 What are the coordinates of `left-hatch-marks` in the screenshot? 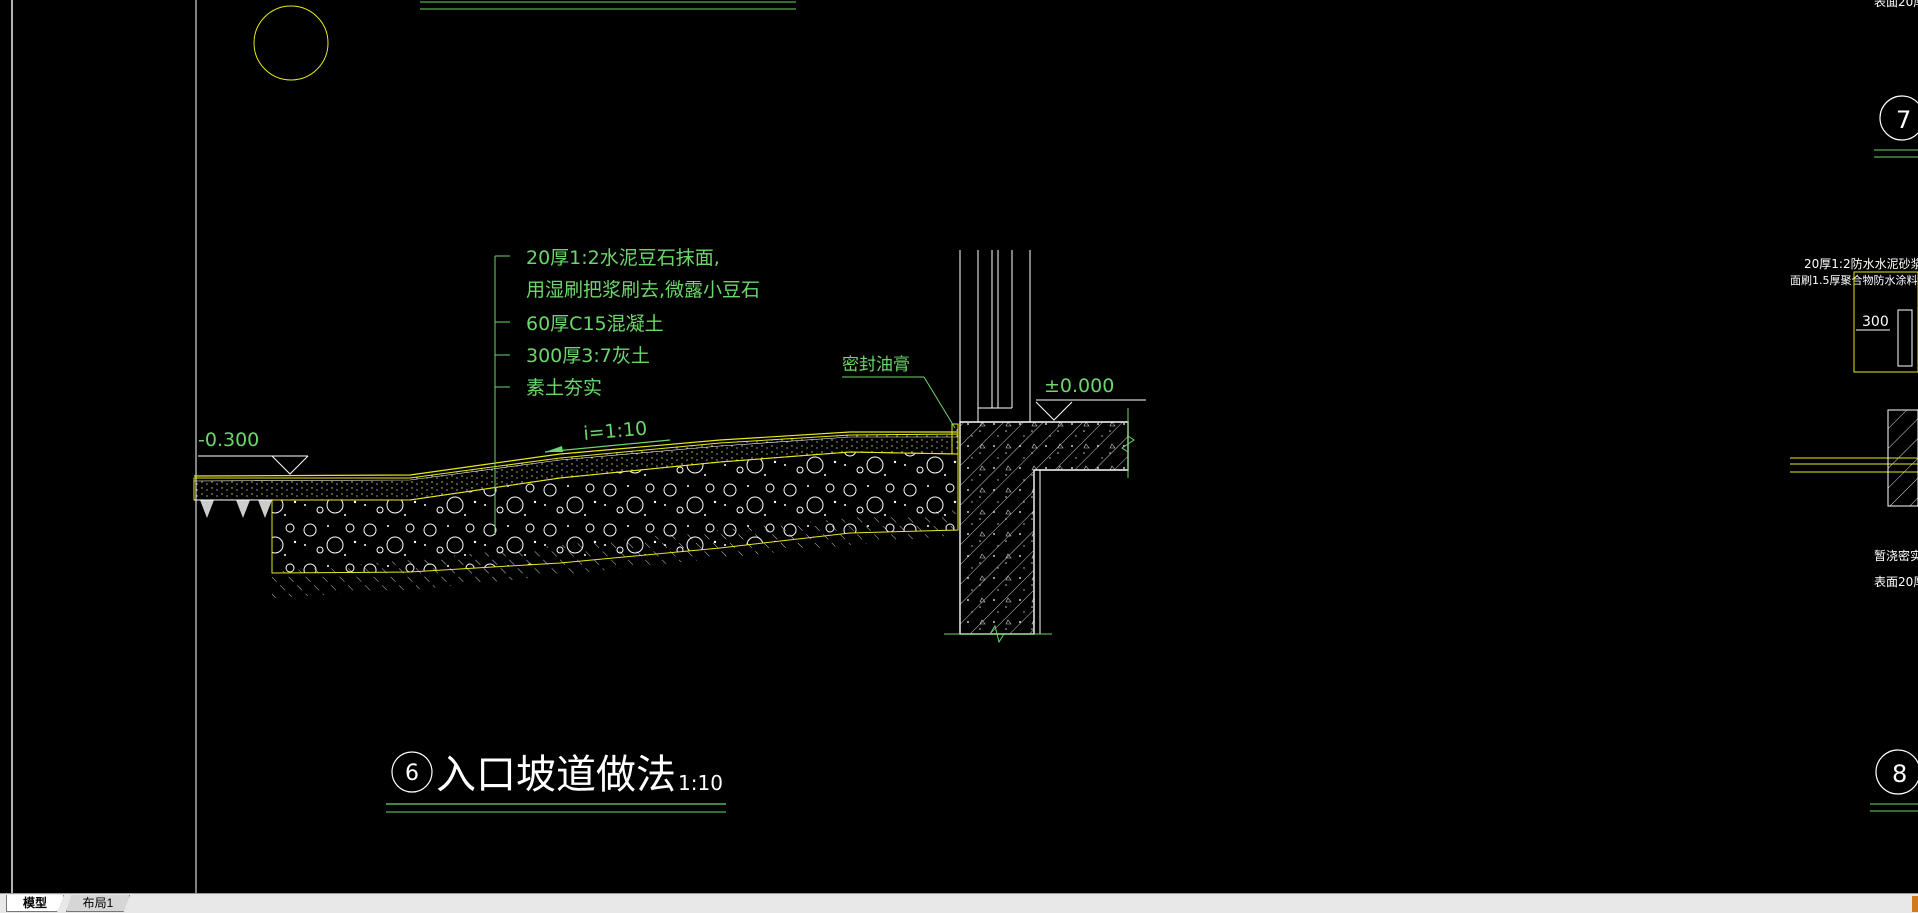 It's located at (236, 509).